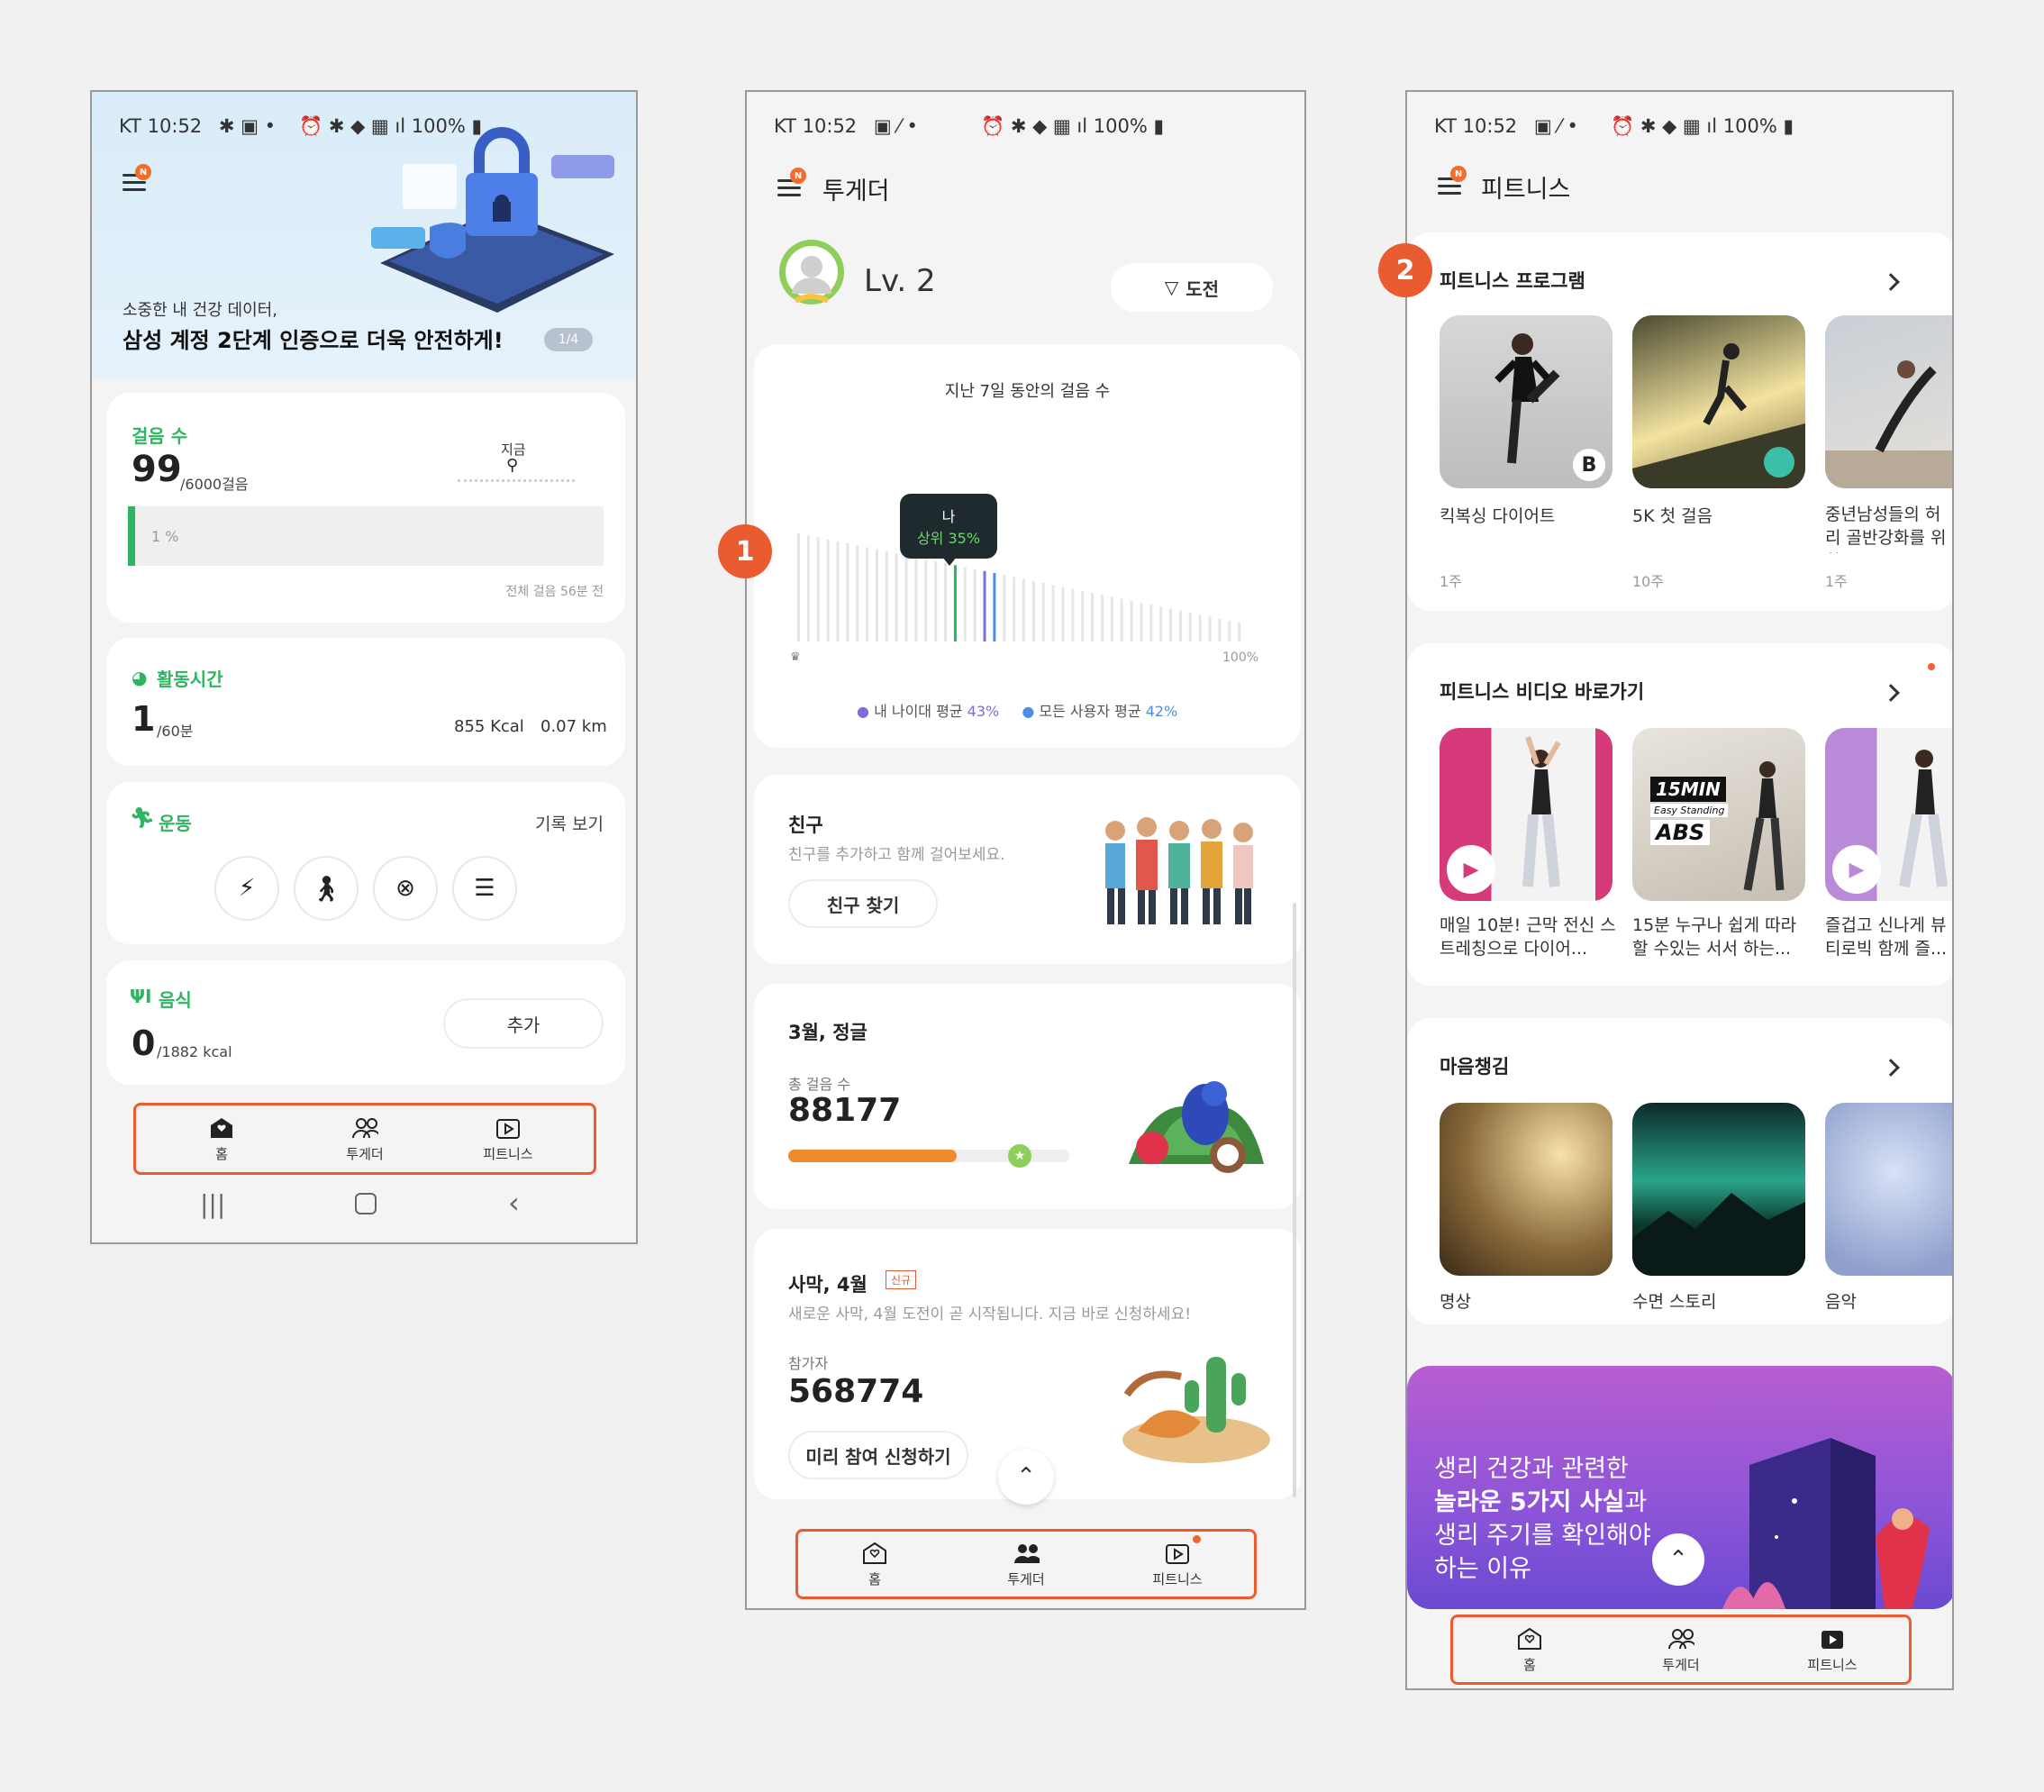 This screenshot has width=2044, height=1792. What do you see at coordinates (485, 888) in the screenshot?
I see `list-button: ☰` at bounding box center [485, 888].